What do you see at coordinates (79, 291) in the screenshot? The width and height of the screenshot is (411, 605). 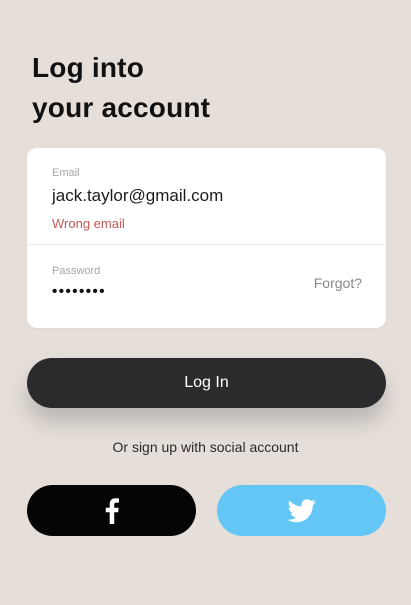 I see `password-input: ••••••••` at bounding box center [79, 291].